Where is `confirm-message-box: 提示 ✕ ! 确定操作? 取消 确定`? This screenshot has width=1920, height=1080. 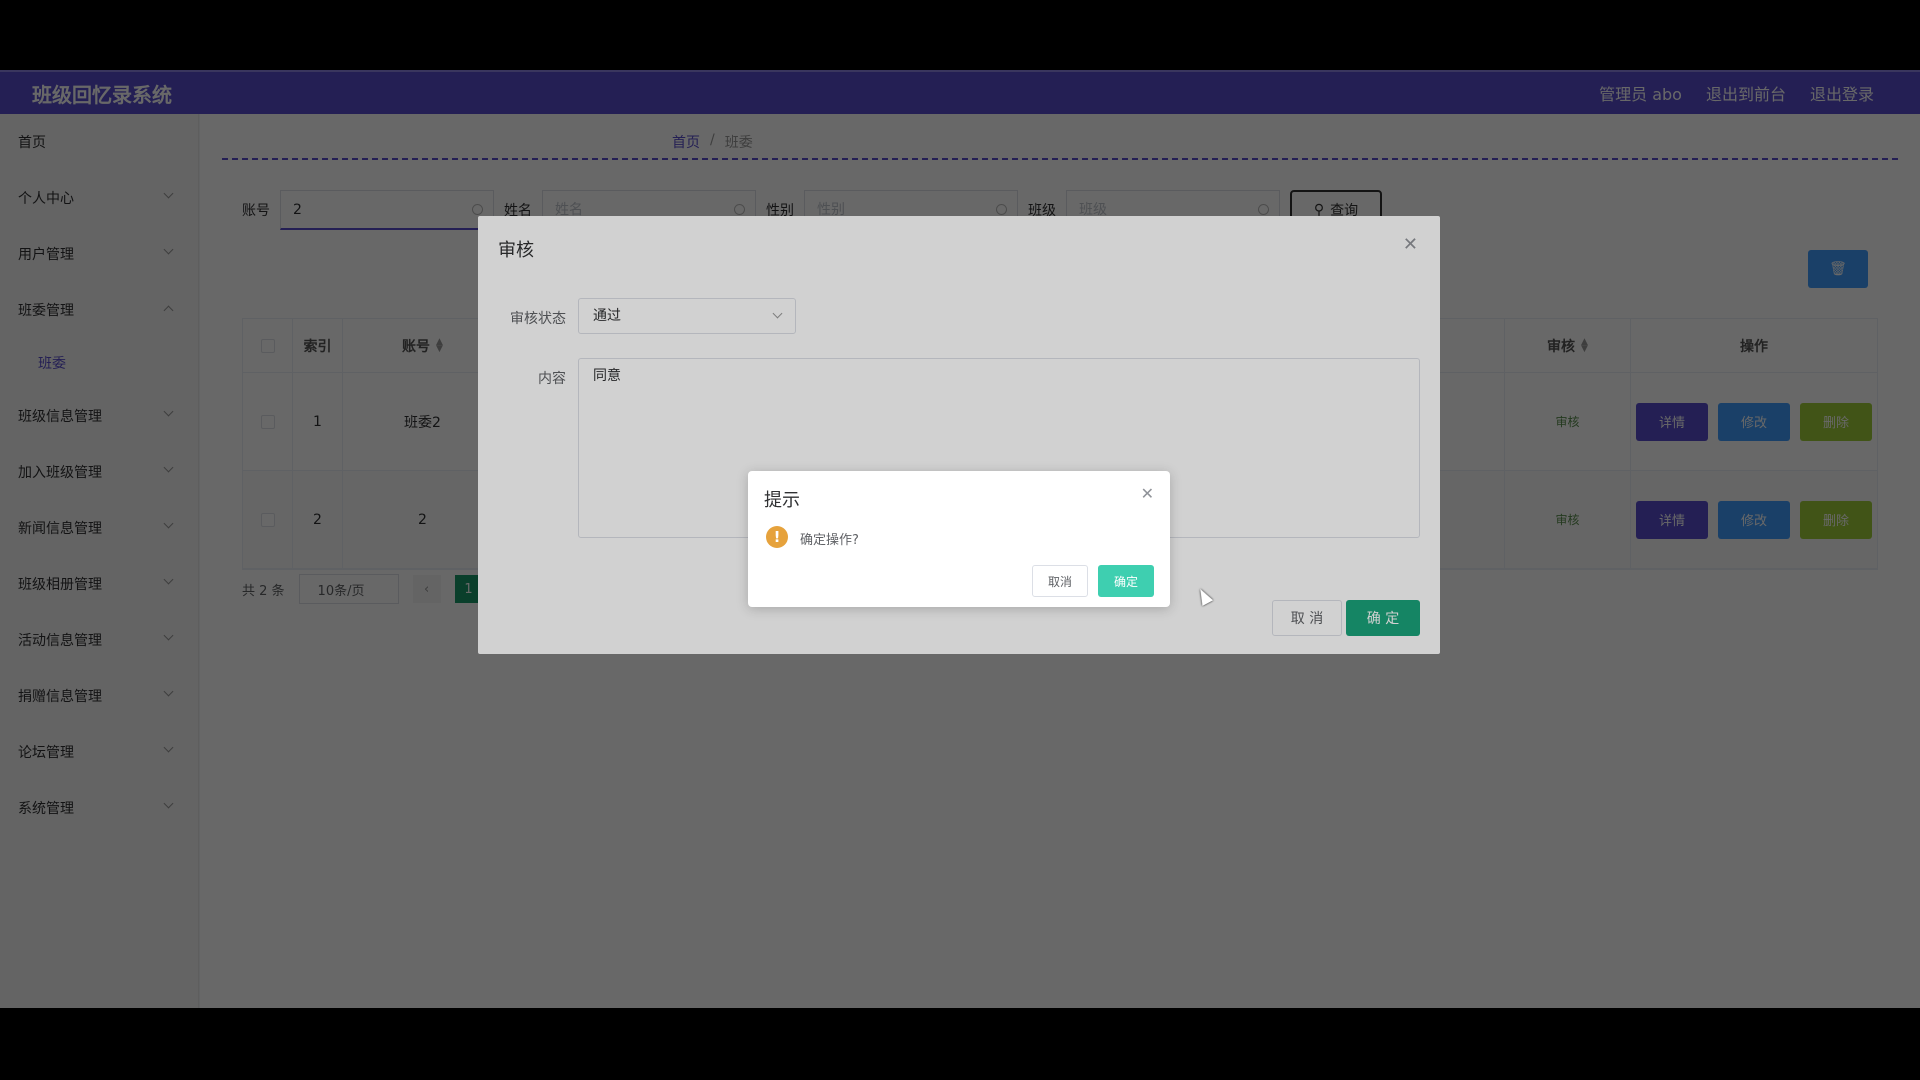 confirm-message-box: 提示 ✕ ! 确定操作? 取消 确定 is located at coordinates (959, 539).